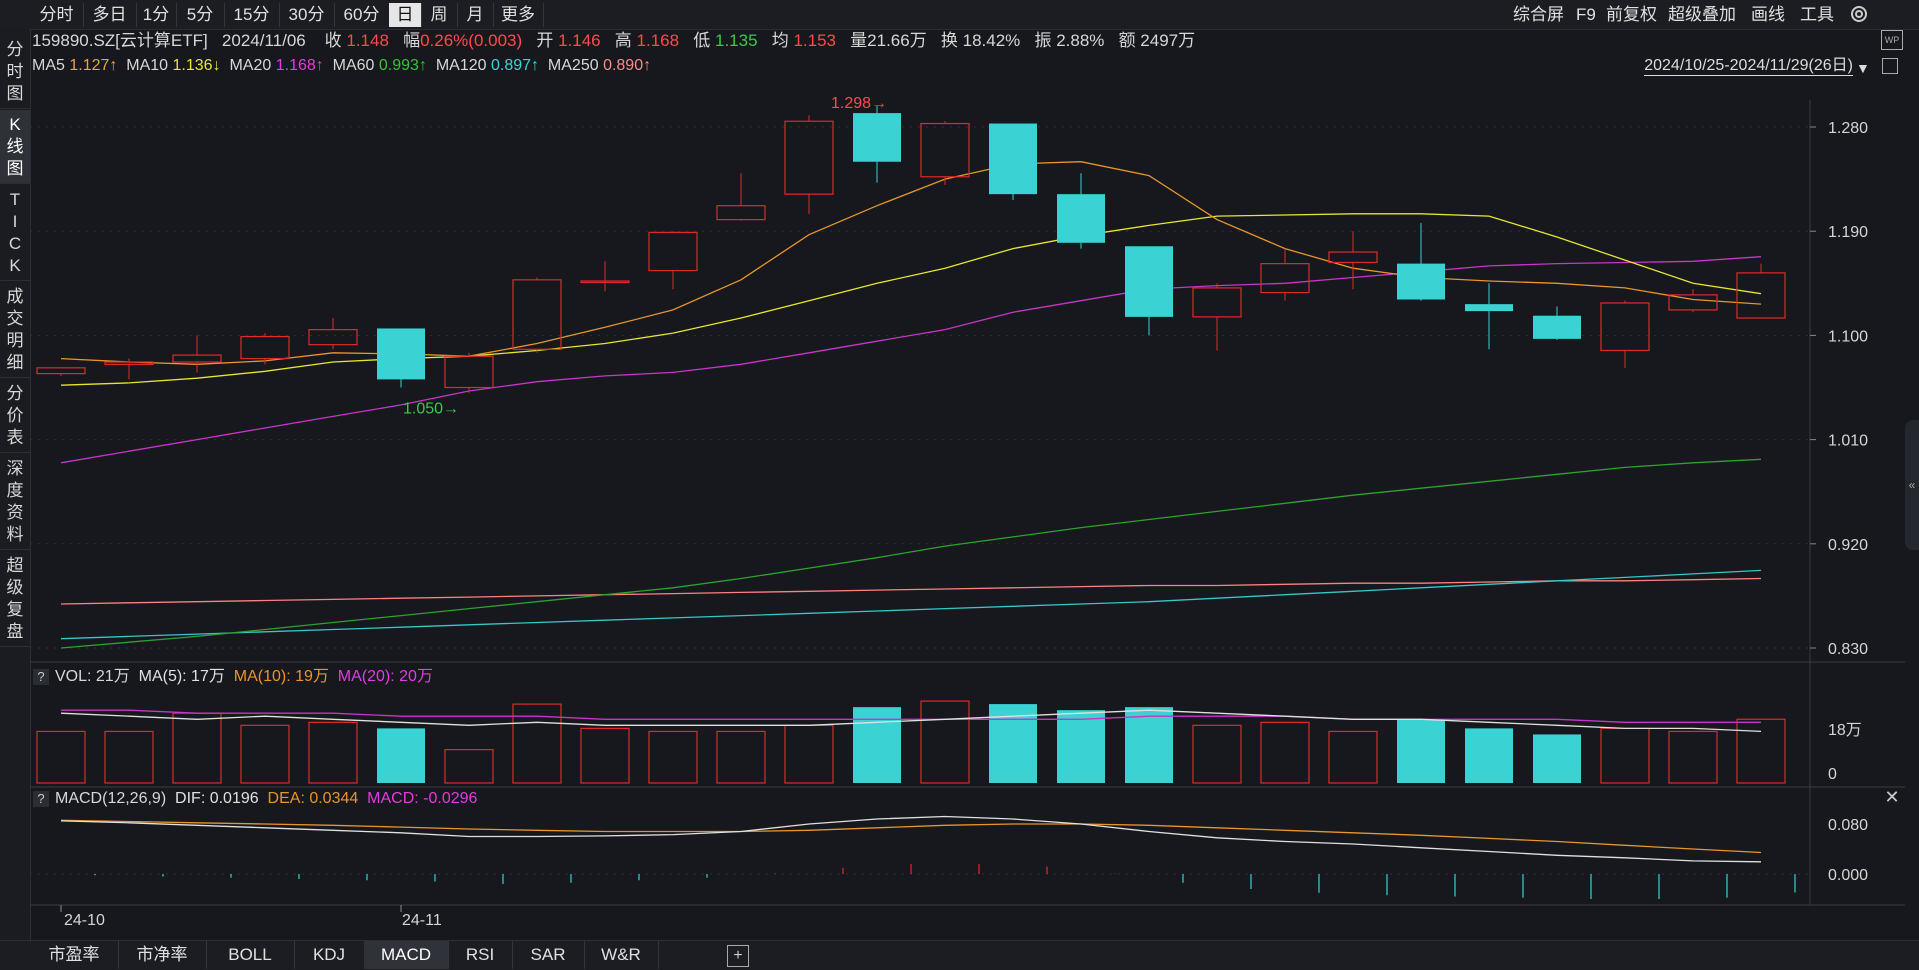 The height and width of the screenshot is (970, 1919). I want to click on close-icon: ✕, so click(1892, 797).